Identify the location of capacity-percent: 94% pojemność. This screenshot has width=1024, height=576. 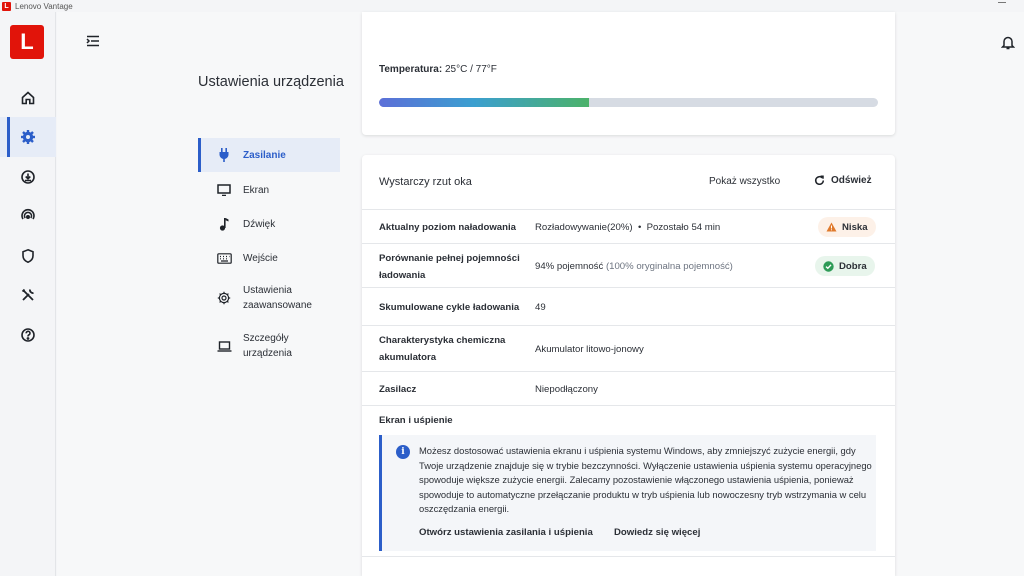
(569, 266).